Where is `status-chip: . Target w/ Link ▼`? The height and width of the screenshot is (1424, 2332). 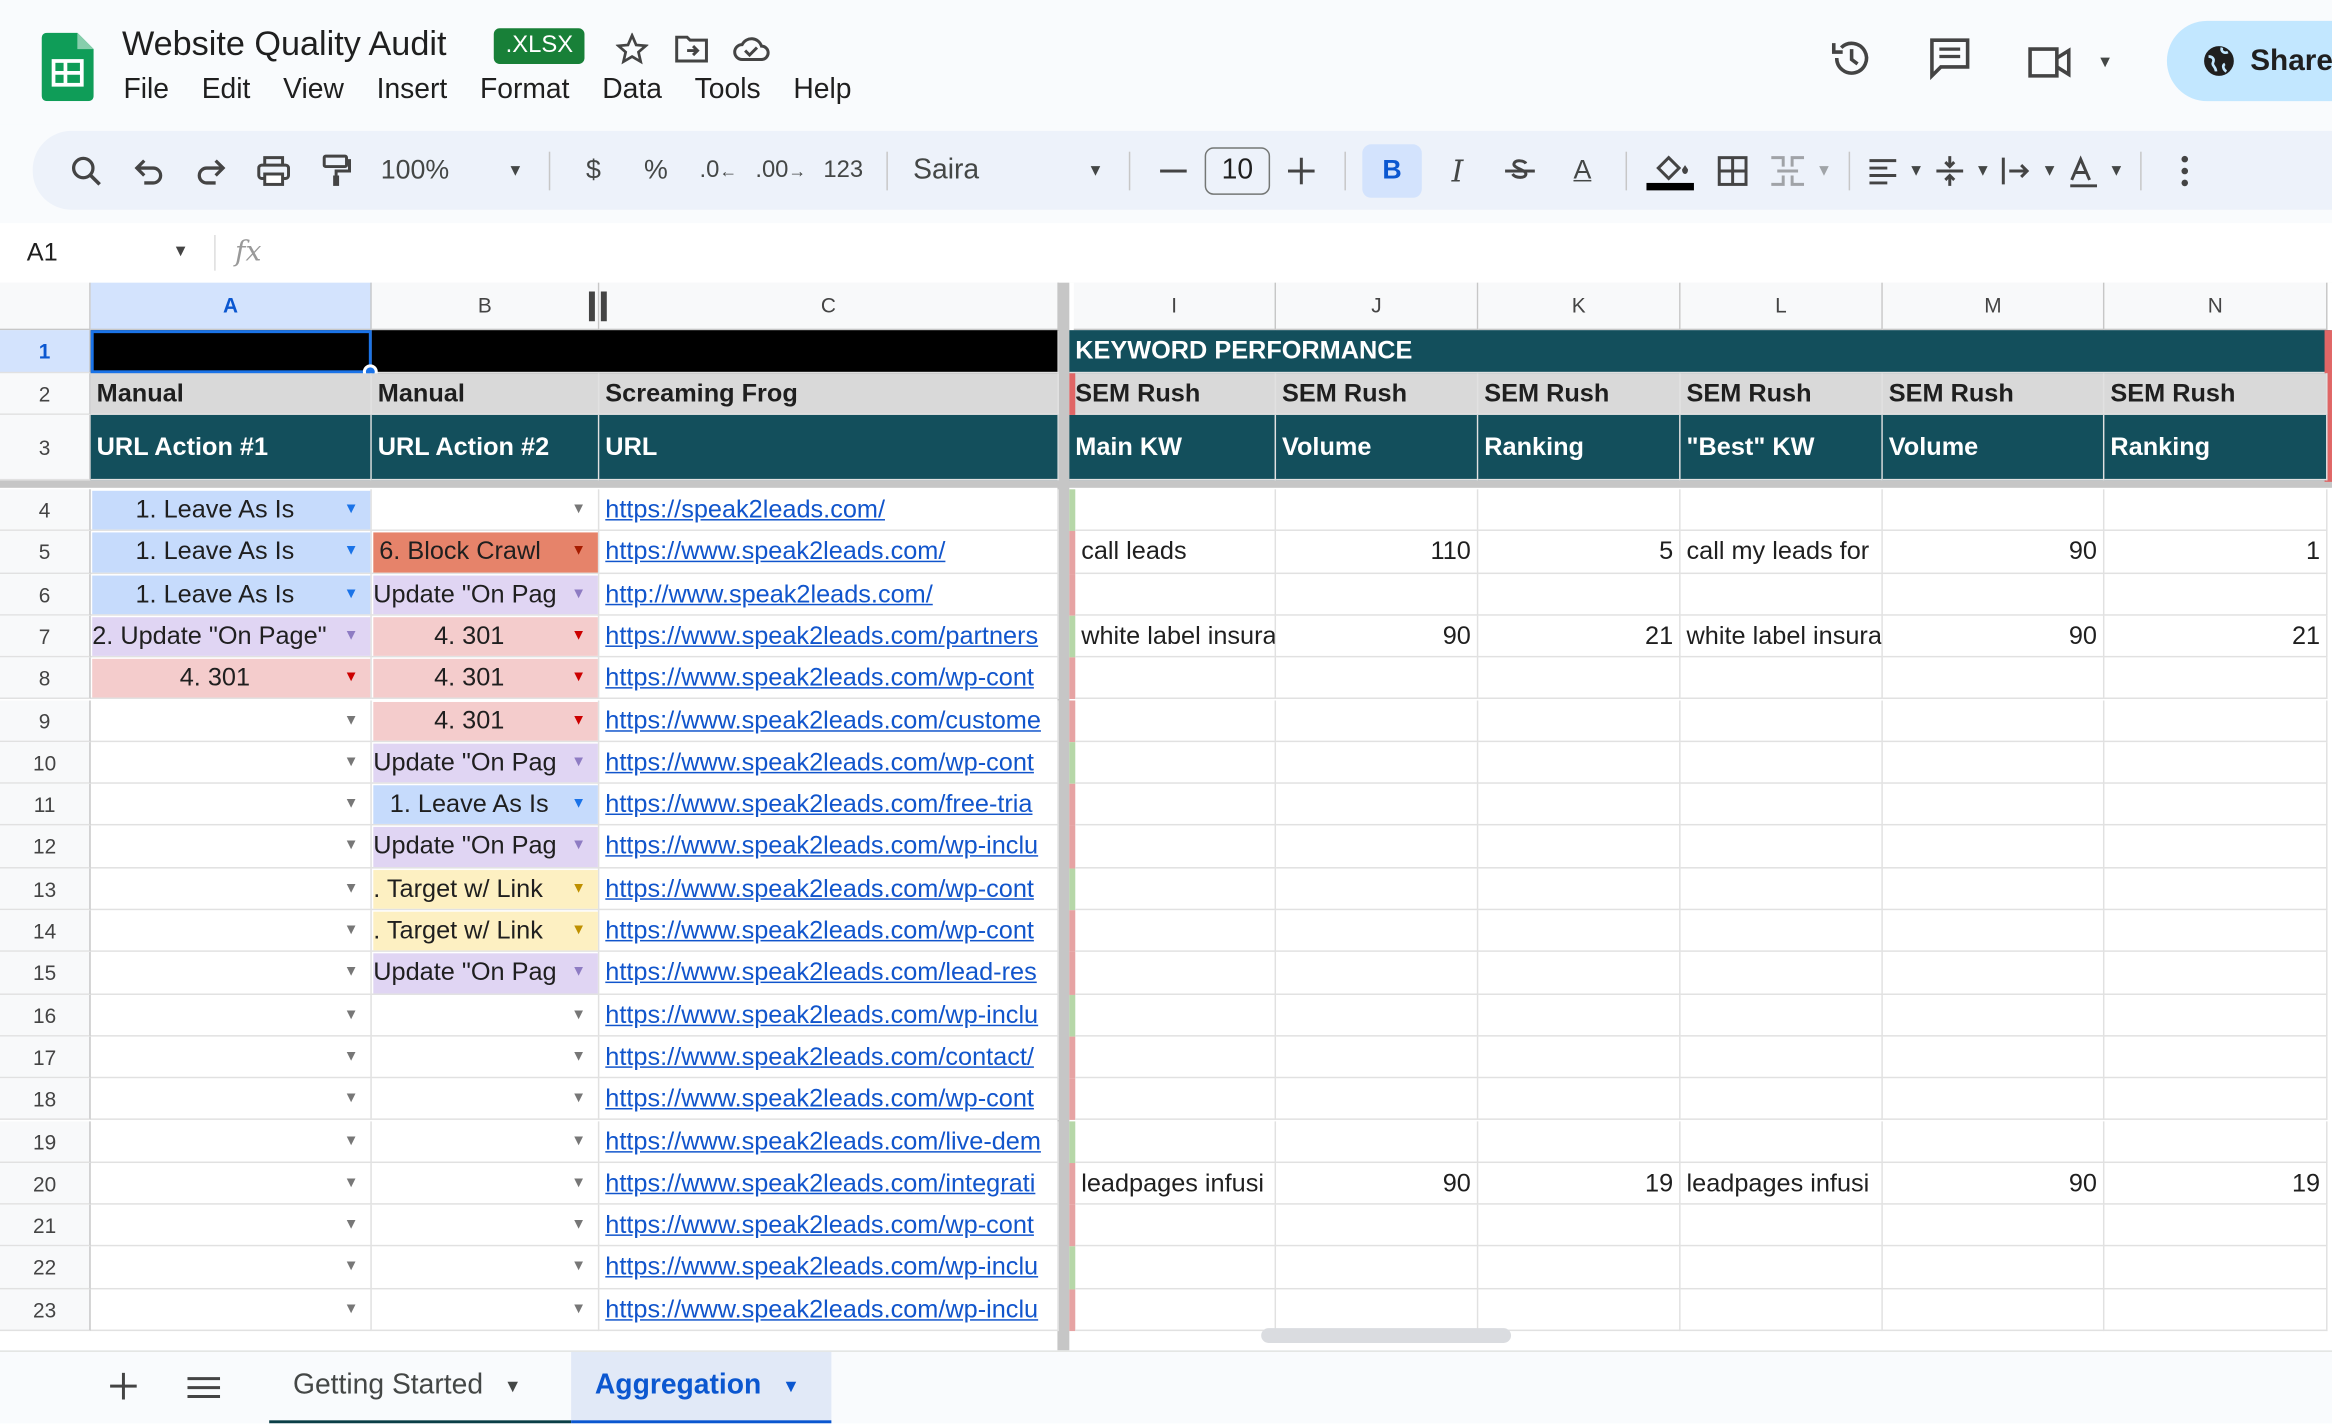
status-chip: . Target w/ Link ▼ is located at coordinates (485, 889).